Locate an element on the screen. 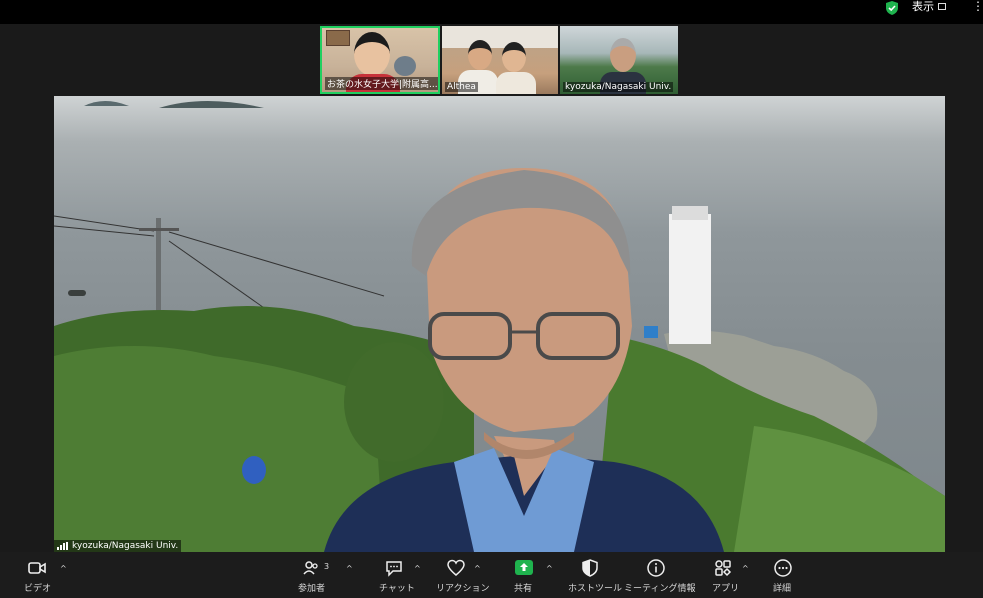  participants-button: 3 参加者 is located at coordinates (313, 575).